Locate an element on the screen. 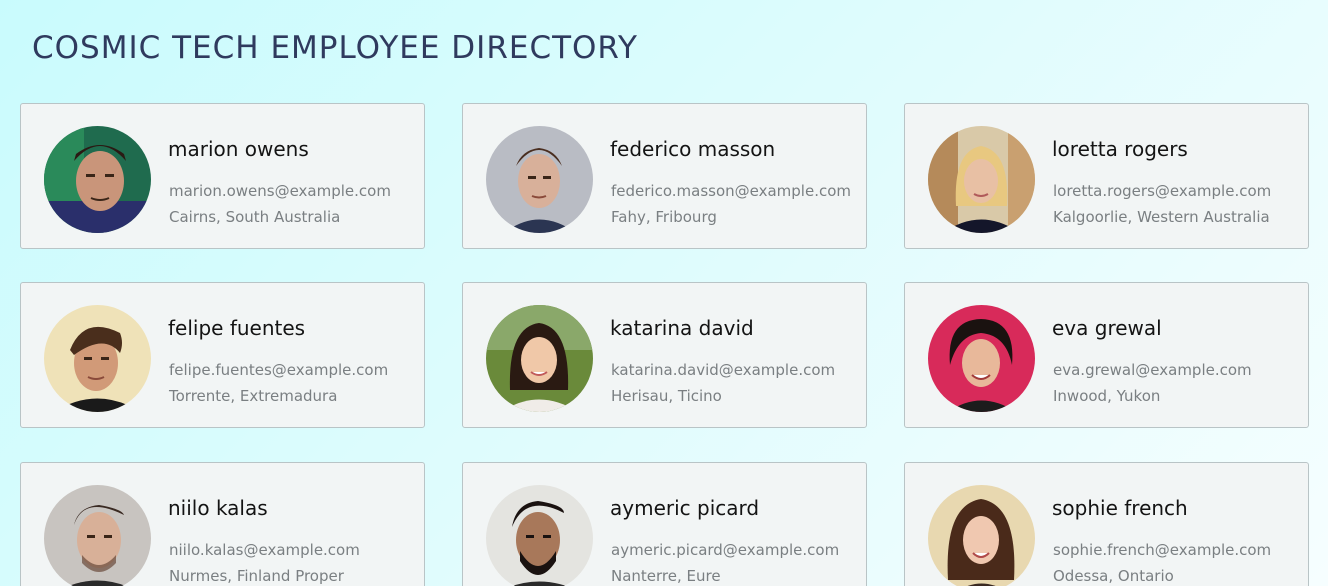  employee-email: marion.owens@example.com is located at coordinates (280, 191).